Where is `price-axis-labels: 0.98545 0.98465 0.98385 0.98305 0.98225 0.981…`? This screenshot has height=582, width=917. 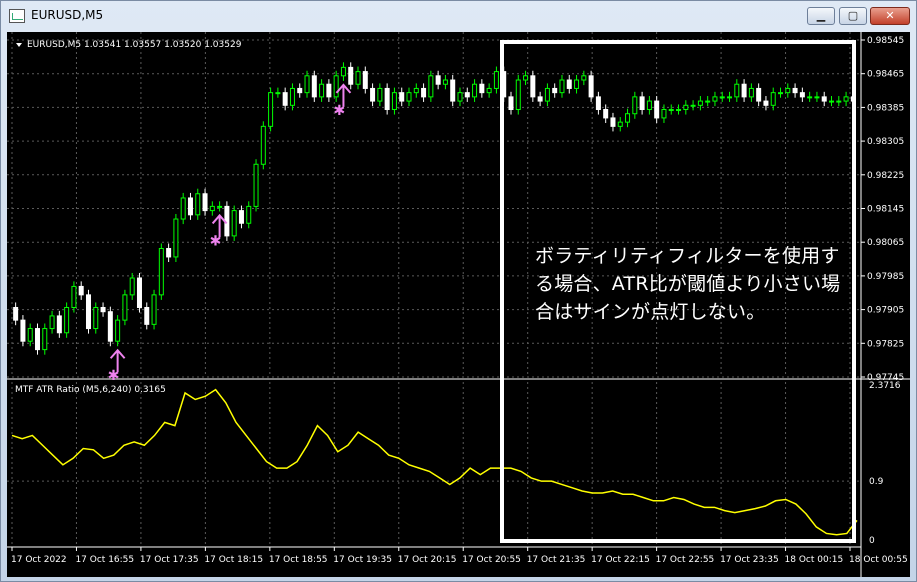 price-axis-labels: 0.98545 0.98465 0.98385 0.98305 0.98225 0.981… is located at coordinates (882, 209).